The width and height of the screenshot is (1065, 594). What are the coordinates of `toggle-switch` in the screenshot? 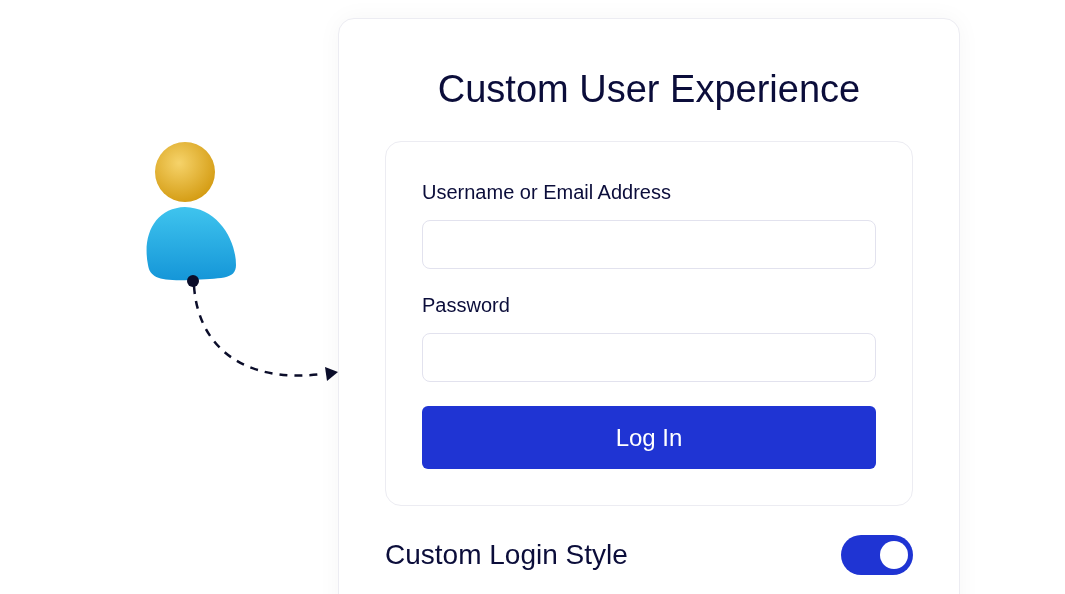 It's located at (877, 555).